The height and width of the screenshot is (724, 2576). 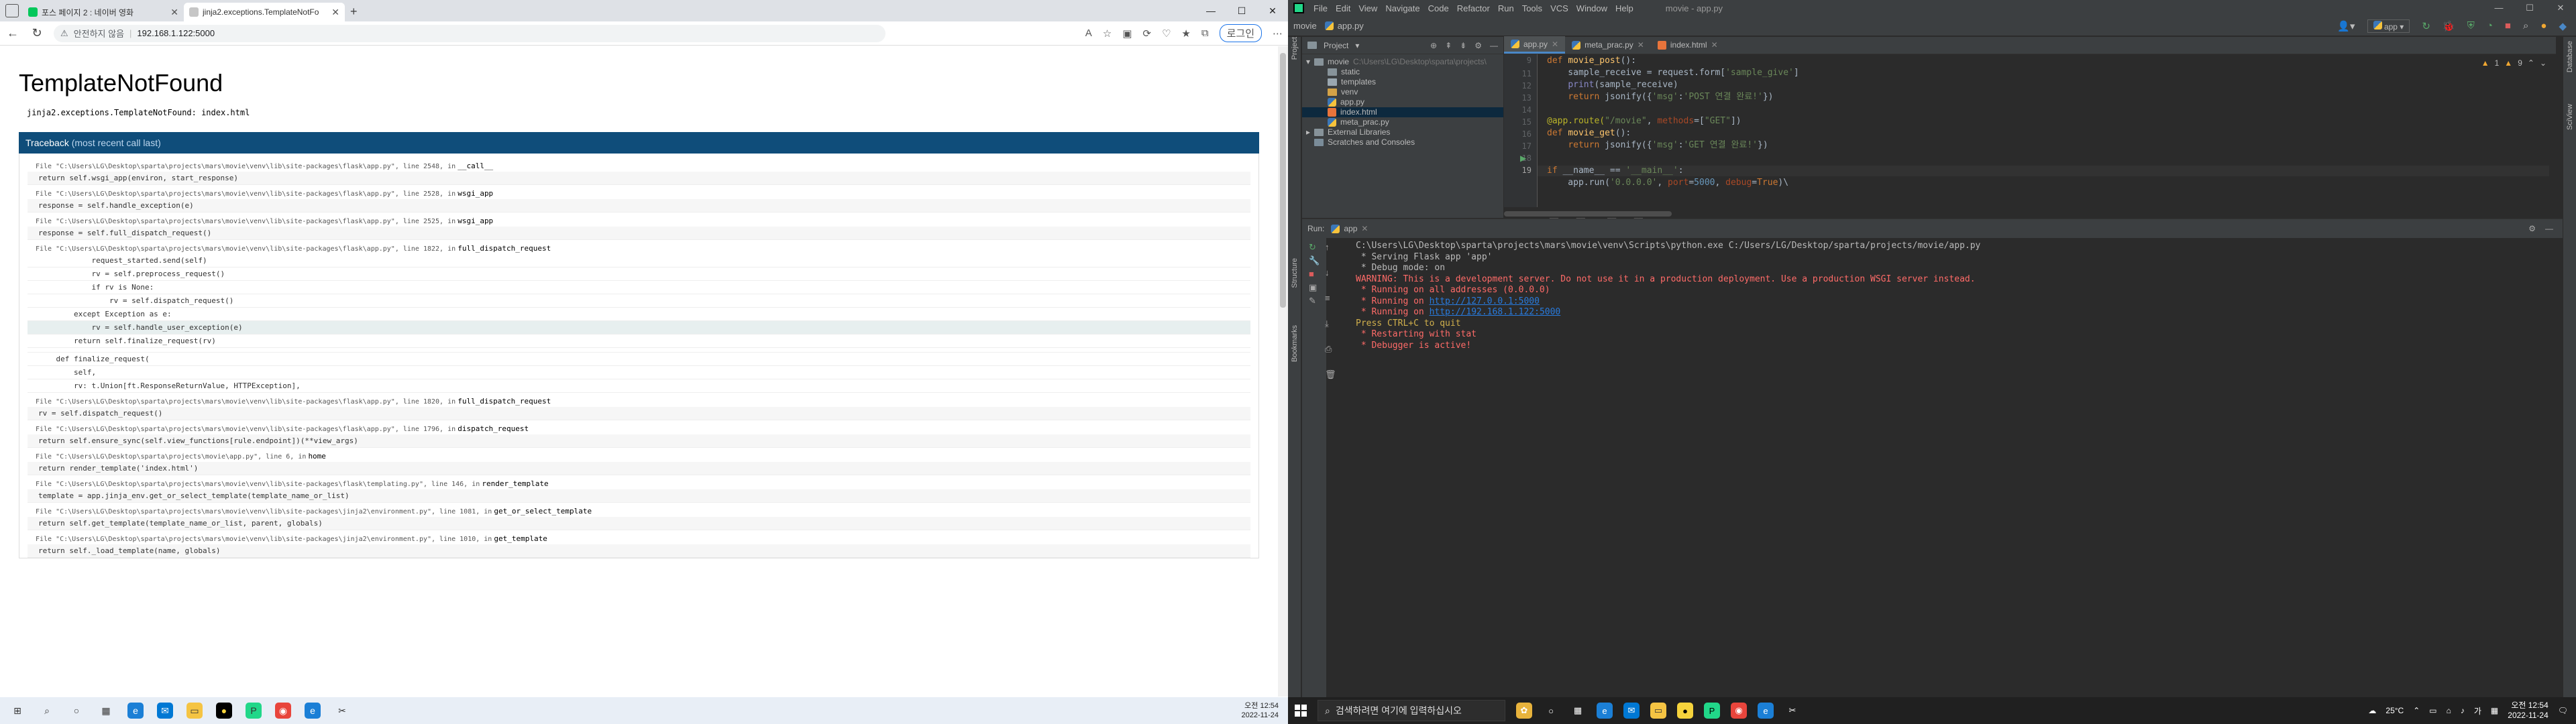 I want to click on coverage-icon: ⛨, so click(x=2471, y=26).